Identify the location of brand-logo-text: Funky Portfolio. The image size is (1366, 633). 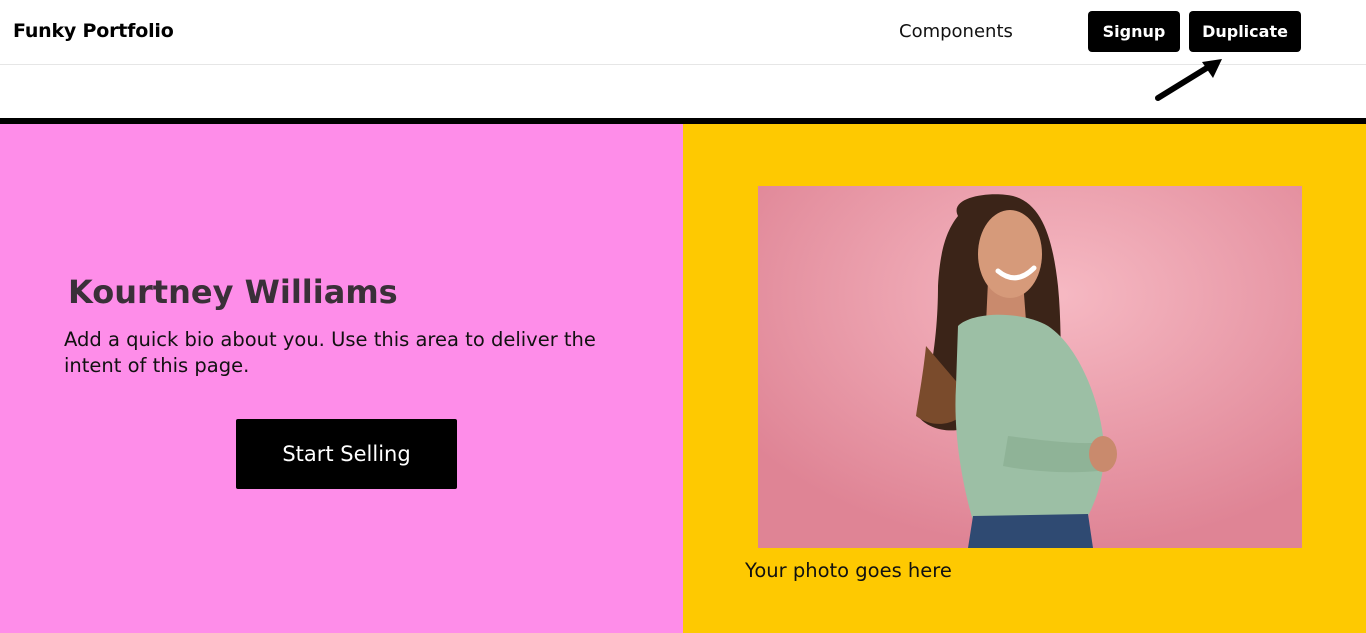
(93, 31).